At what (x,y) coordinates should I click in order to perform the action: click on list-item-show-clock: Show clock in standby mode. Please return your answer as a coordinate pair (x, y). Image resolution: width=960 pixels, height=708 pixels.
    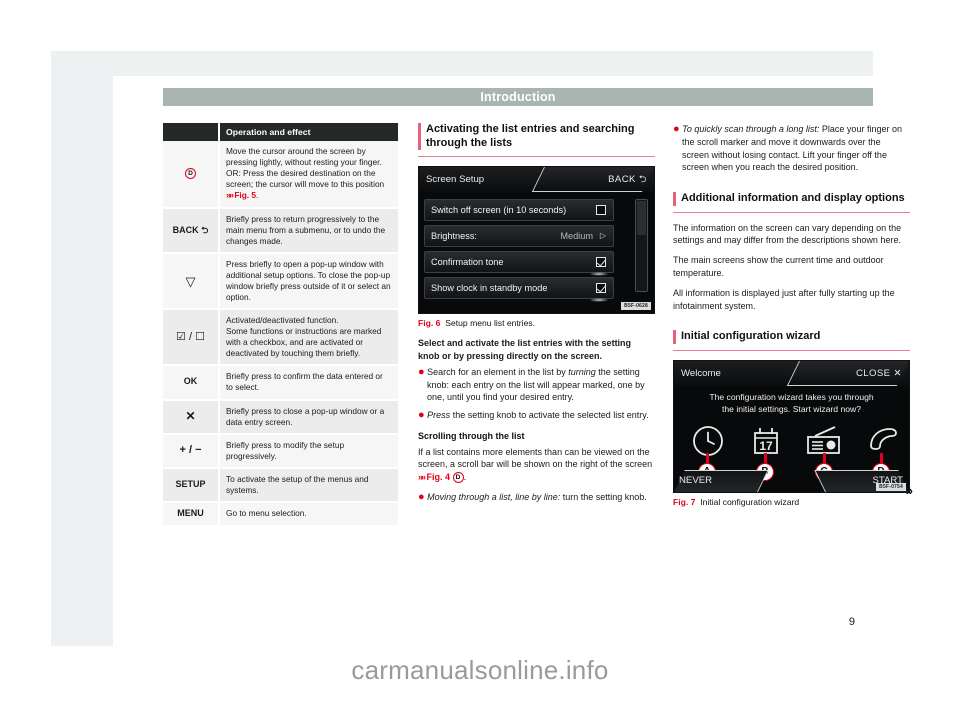
    Looking at the image, I should click on (519, 290).